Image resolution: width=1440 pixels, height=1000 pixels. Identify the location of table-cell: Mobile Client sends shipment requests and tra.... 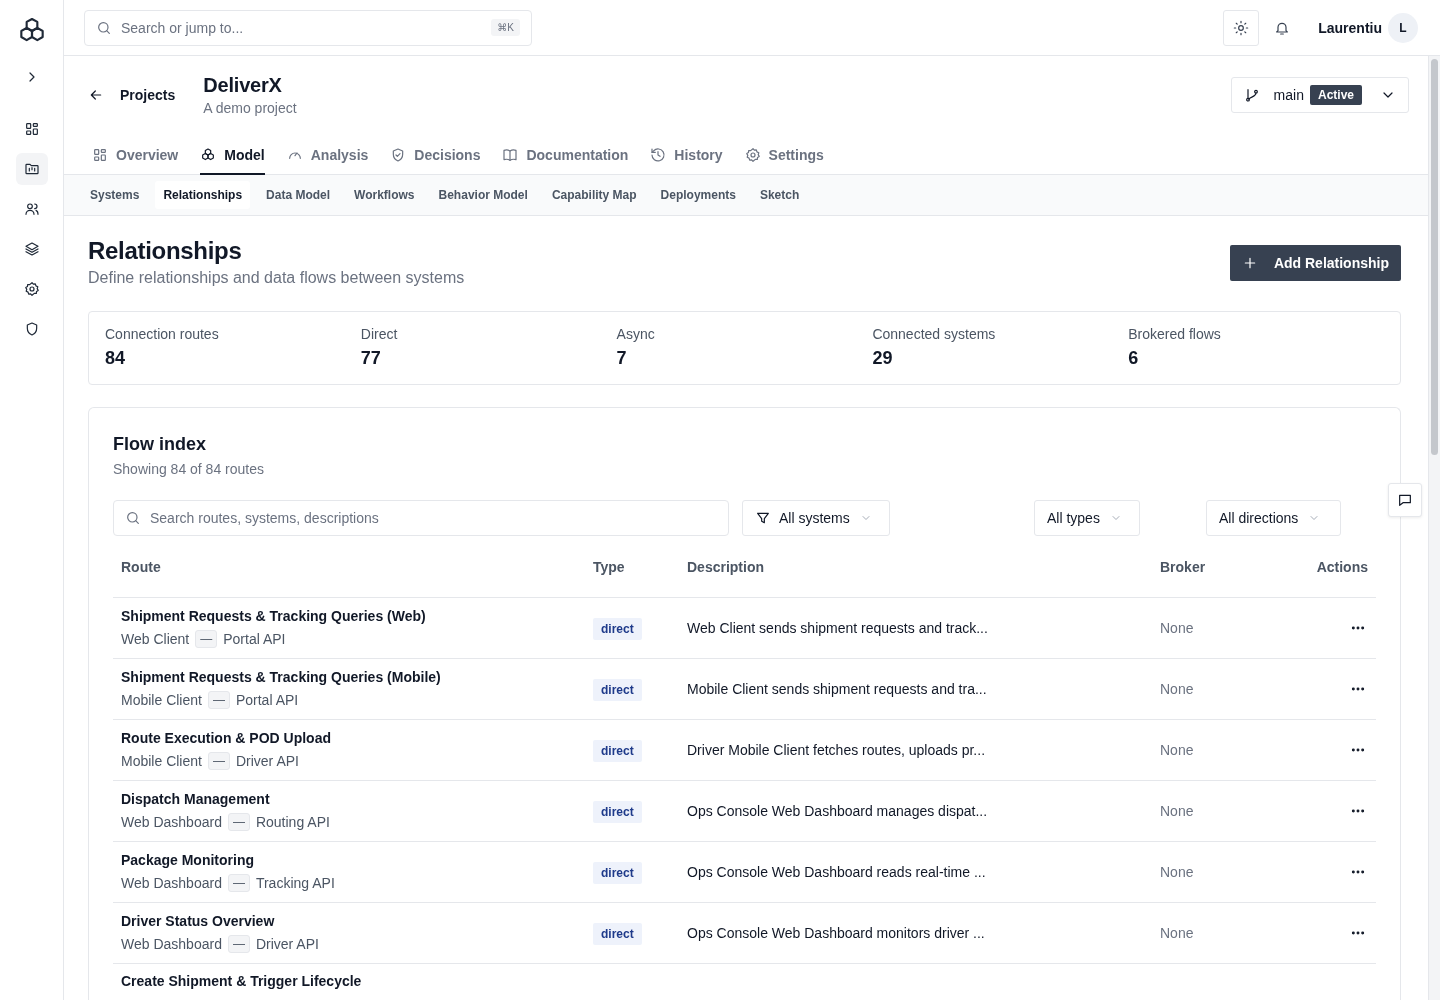
(837, 689).